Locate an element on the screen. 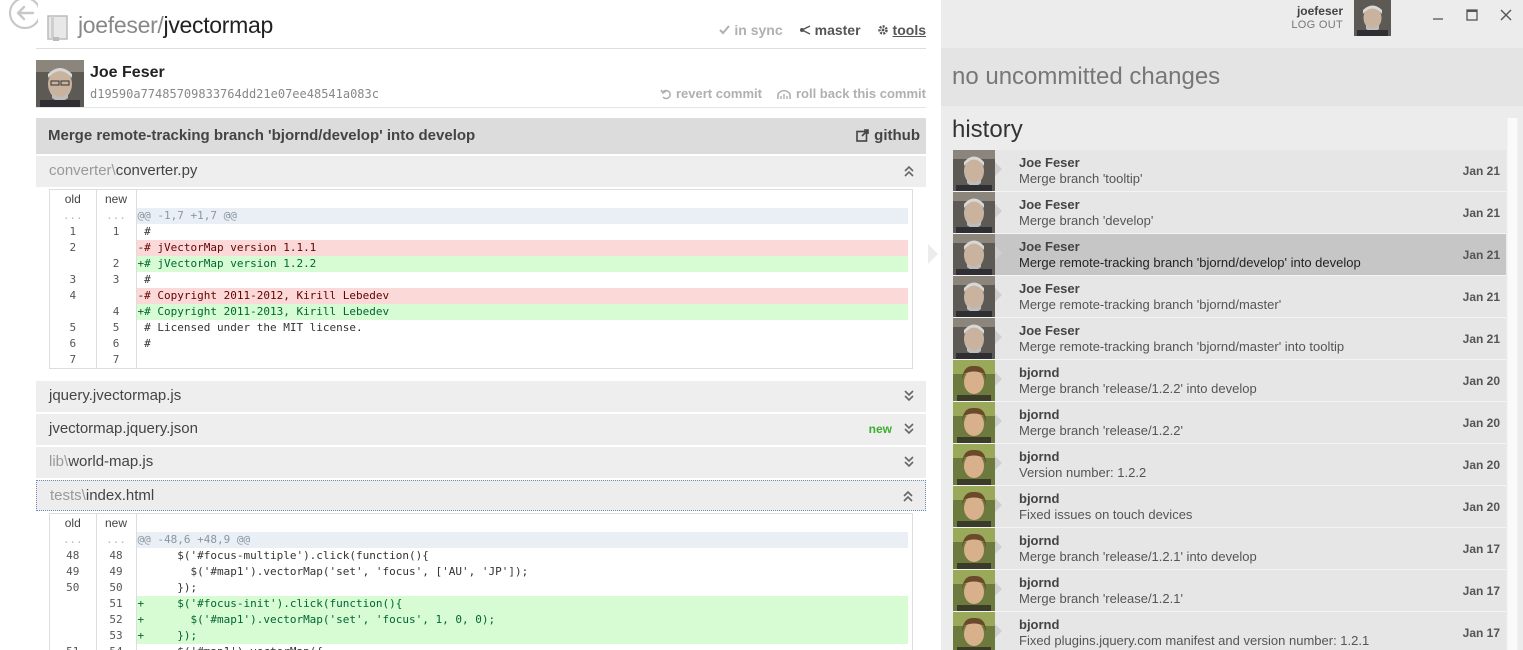 Image resolution: width=1523 pixels, height=650 pixels. history-item: bjornd Version number: 1.2.2 Jan 20 is located at coordinates (1229, 465).